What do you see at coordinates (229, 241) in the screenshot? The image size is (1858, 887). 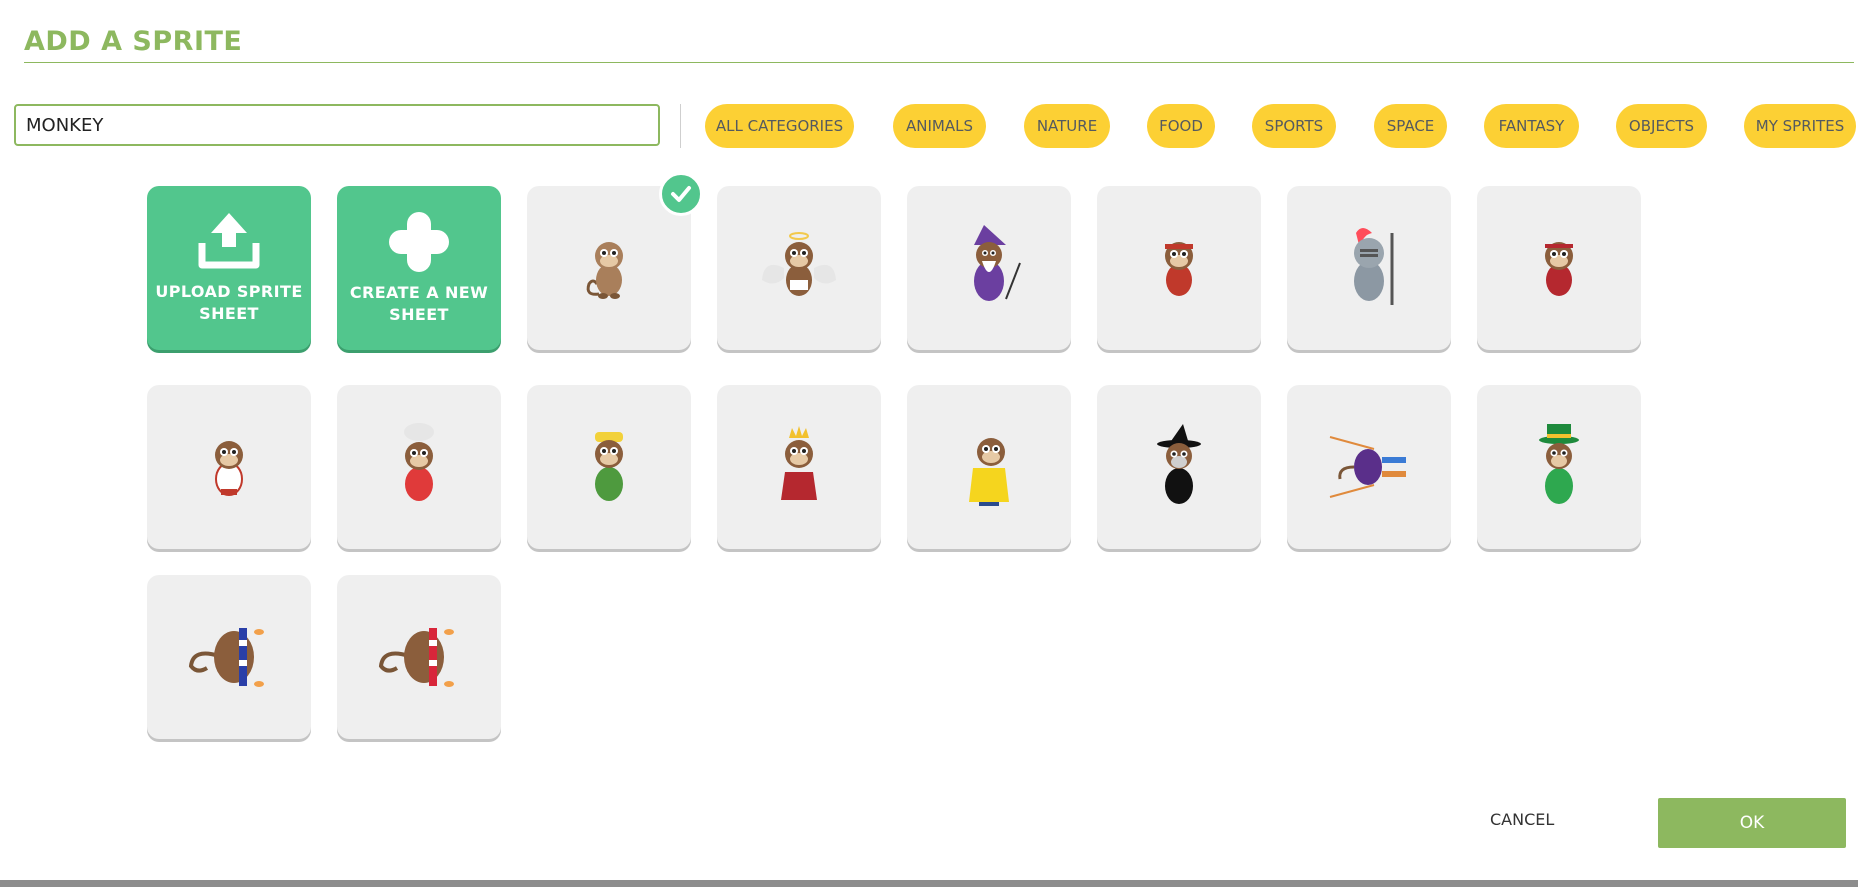 I see `upload-icon` at bounding box center [229, 241].